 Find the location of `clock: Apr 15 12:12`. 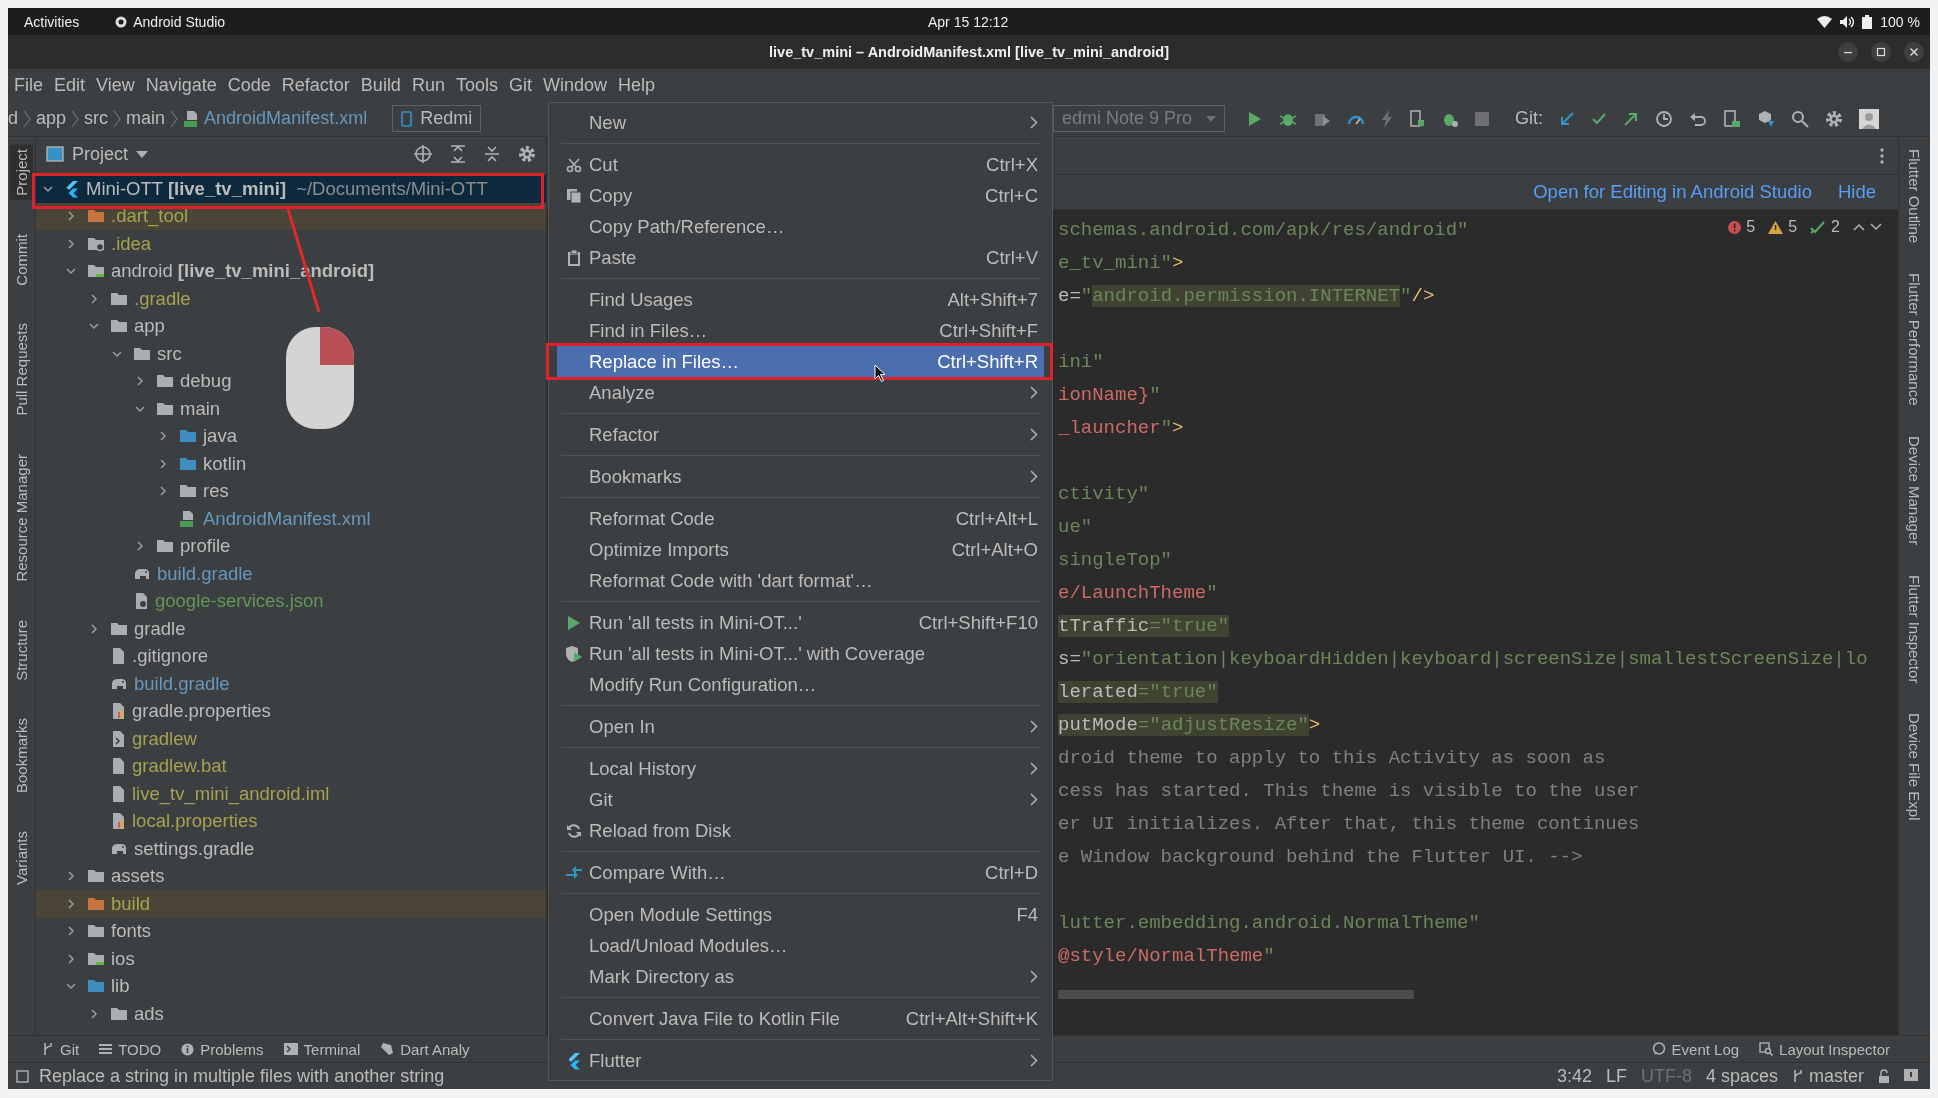

clock: Apr 15 12:12 is located at coordinates (968, 21).